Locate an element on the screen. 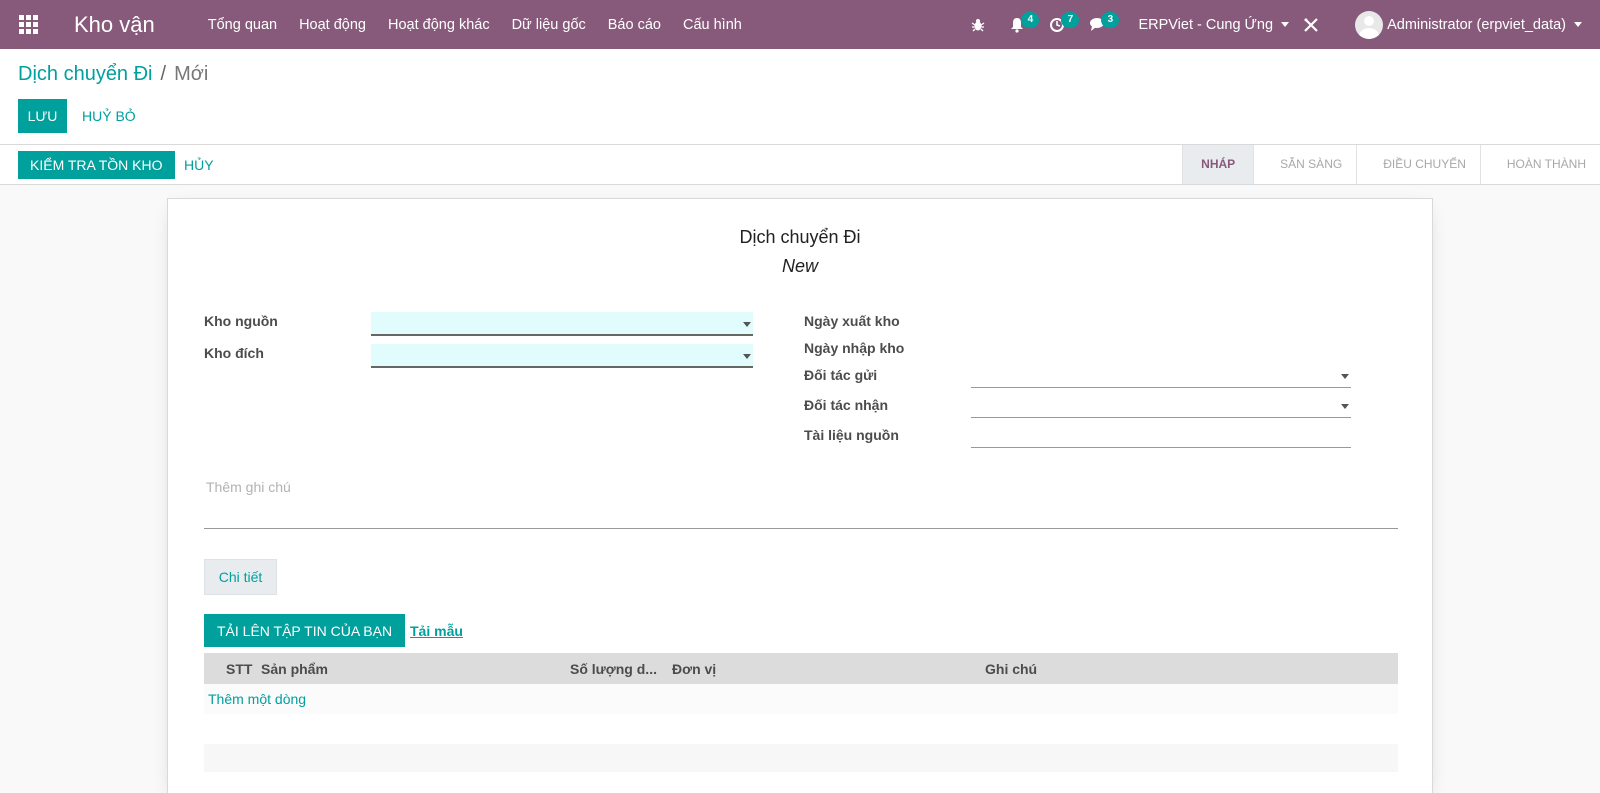  upload-file-button: TẢI LÊN TẬP TIN CỦA BẠN is located at coordinates (305, 630).